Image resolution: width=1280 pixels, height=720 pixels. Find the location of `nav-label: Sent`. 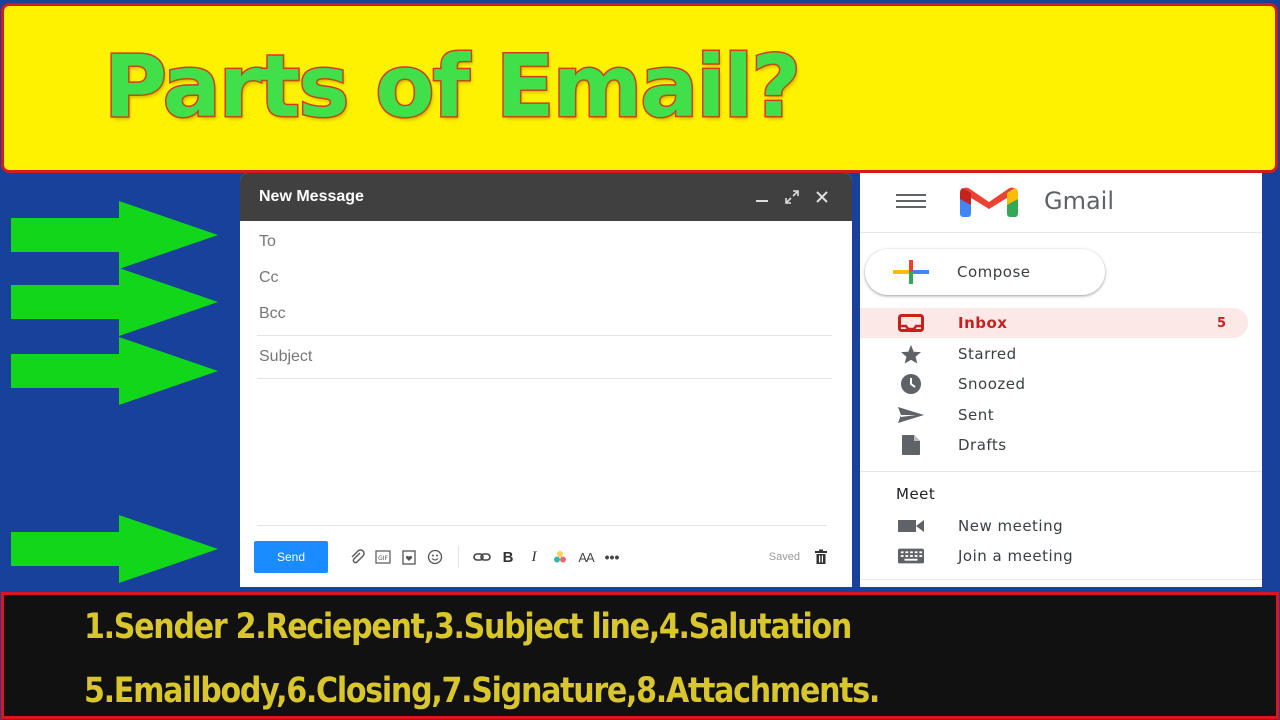

nav-label: Sent is located at coordinates (976, 415).